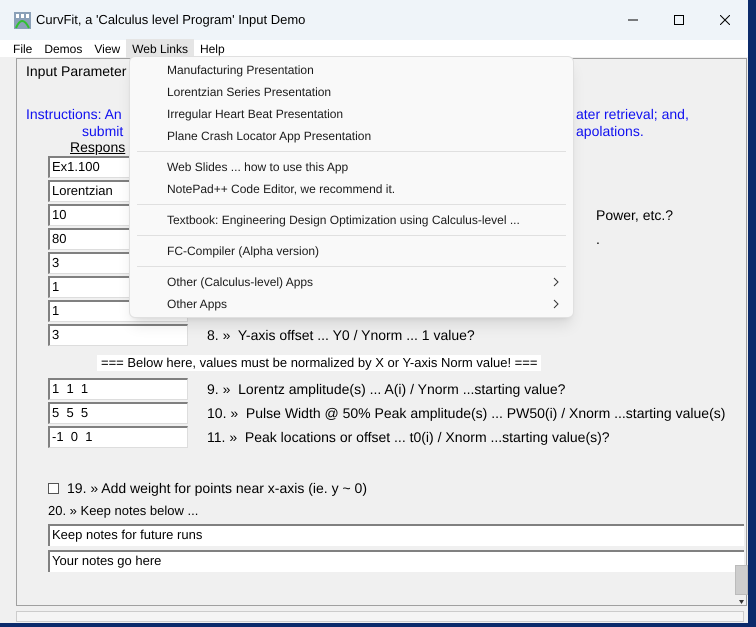 The image size is (756, 627). Describe the element at coordinates (74, 114) in the screenshot. I see `instruction-text: Instructions: An` at that location.